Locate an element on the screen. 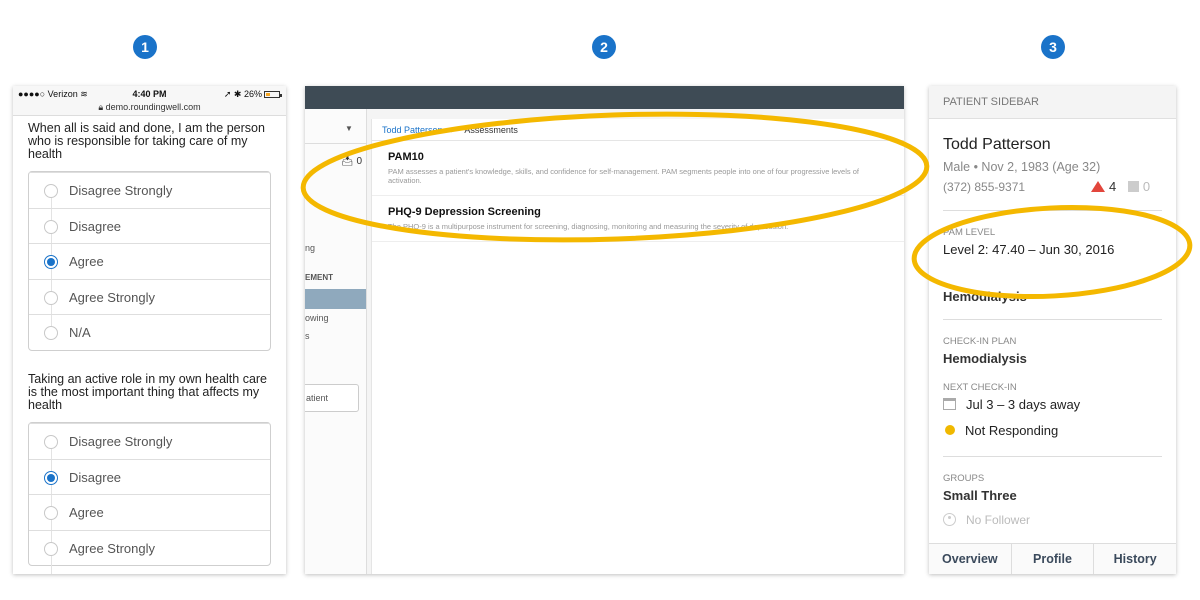  inbox-icon: 📥︎ is located at coordinates (347, 161).